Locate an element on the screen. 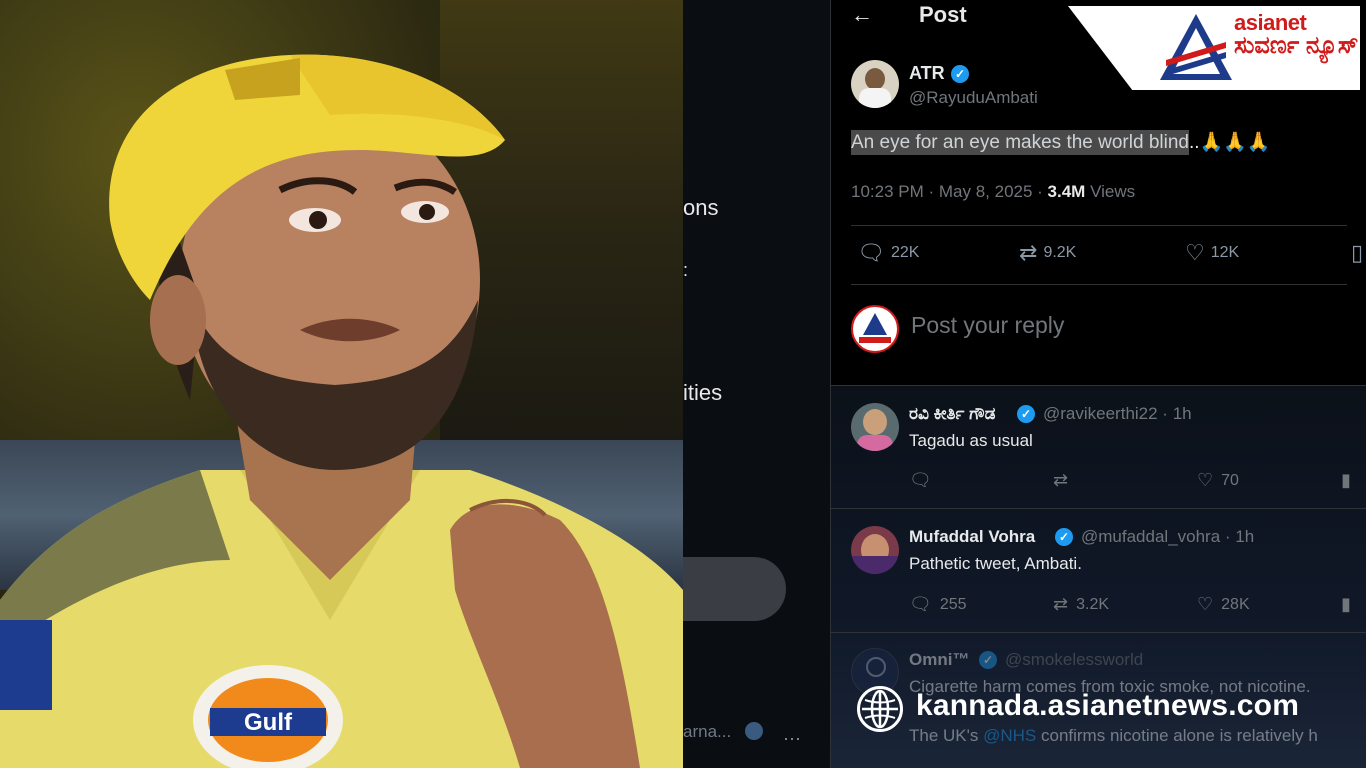  reply-author-handle: @mufaddal_vohra · 1h is located at coordinates (1167, 537).